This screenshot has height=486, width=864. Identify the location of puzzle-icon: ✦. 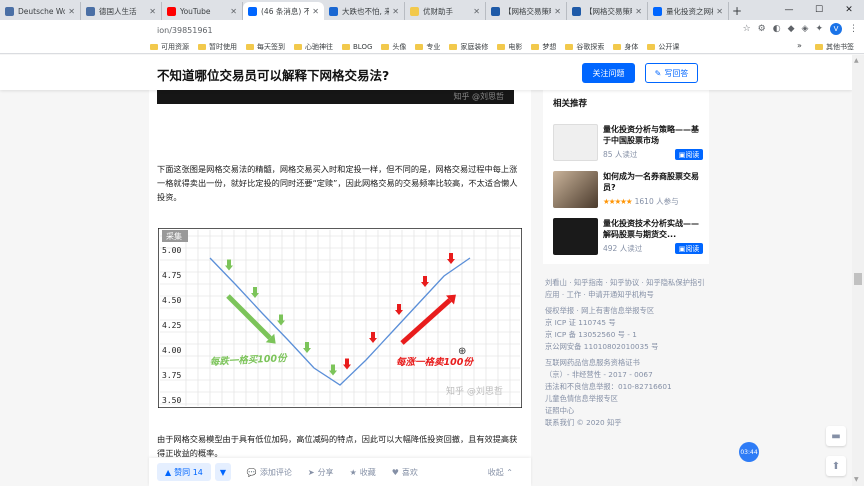
(819, 29).